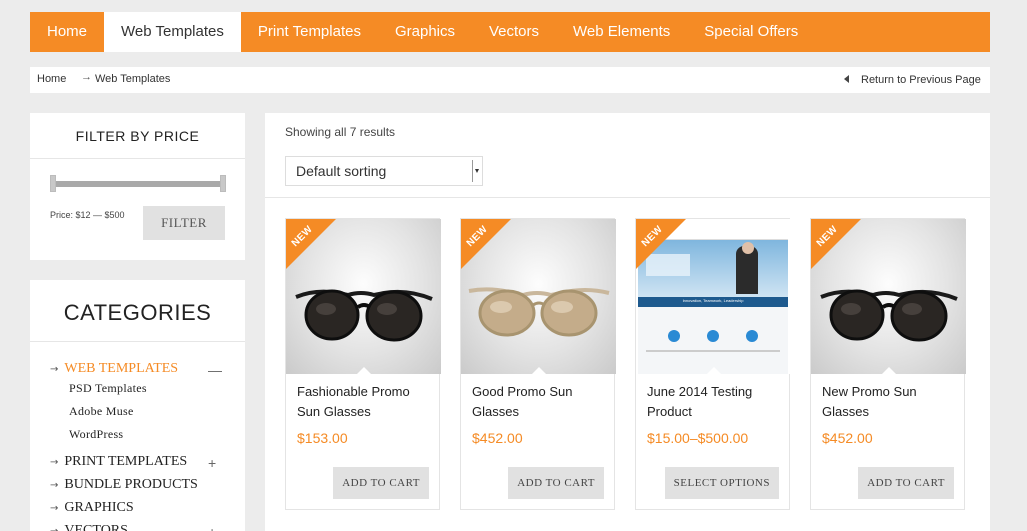 This screenshot has width=1027, height=531. What do you see at coordinates (751, 32) in the screenshot?
I see `nav-special-offers: Special Offers` at bounding box center [751, 32].